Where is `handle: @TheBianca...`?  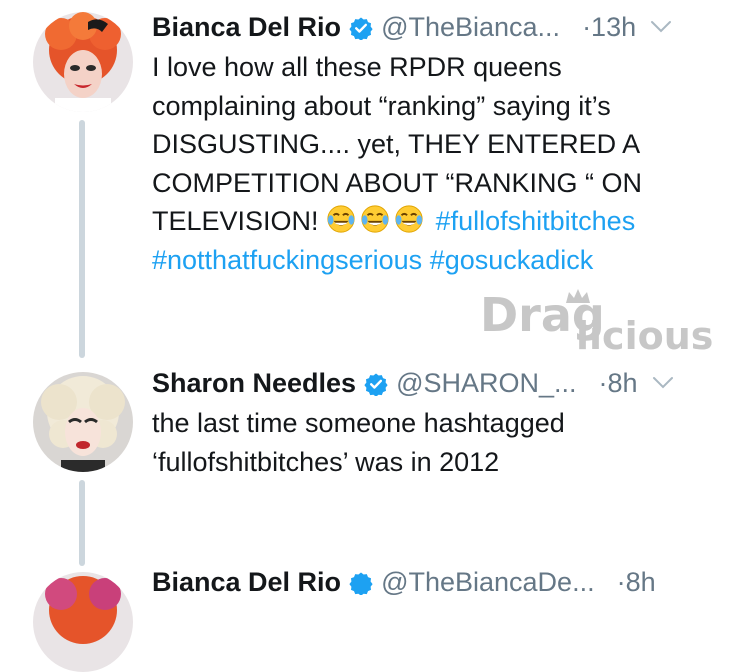
handle: @TheBianca... is located at coordinates (470, 27).